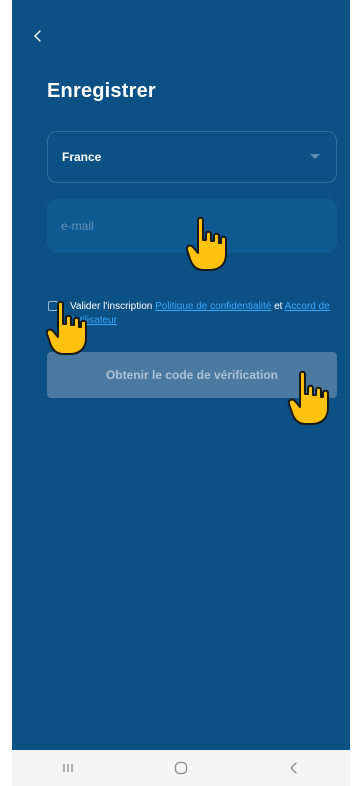 The height and width of the screenshot is (786, 362). Describe the element at coordinates (192, 226) in the screenshot. I see `email-field: e-mail` at that location.